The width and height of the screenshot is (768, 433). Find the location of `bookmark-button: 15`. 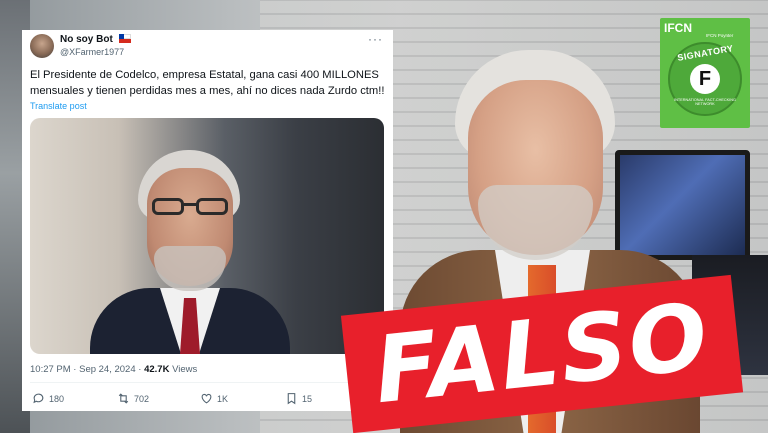

bookmark-button: 15 is located at coordinates (298, 398).